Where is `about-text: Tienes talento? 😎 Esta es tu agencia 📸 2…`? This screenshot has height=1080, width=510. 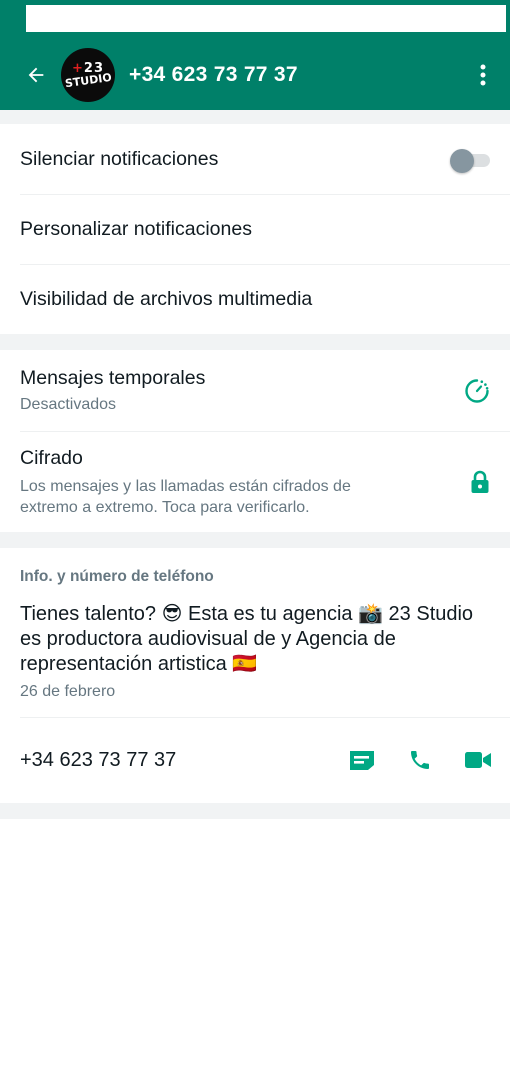
about-text: Tienes talento? 😎 Esta es tu agencia 📸 2… is located at coordinates (257, 639).